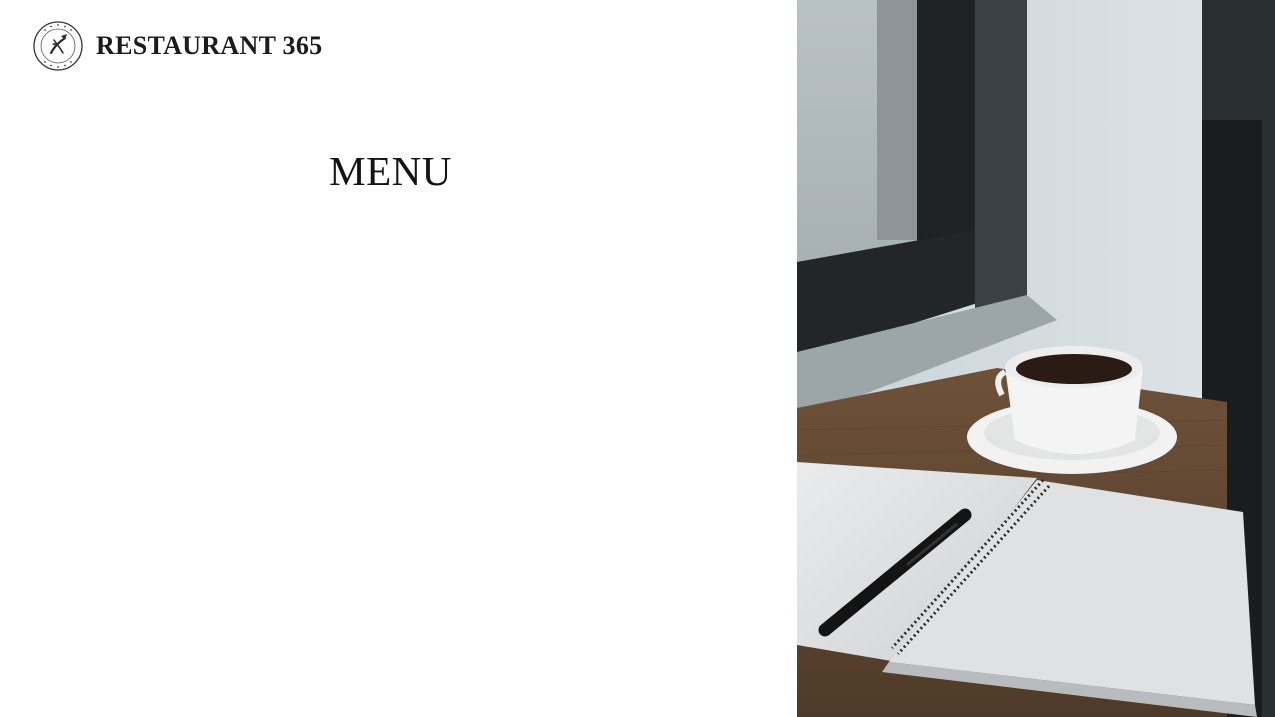 Image resolution: width=1275 pixels, height=717 pixels. I want to click on restaurant-seal-icon, so click(58, 46).